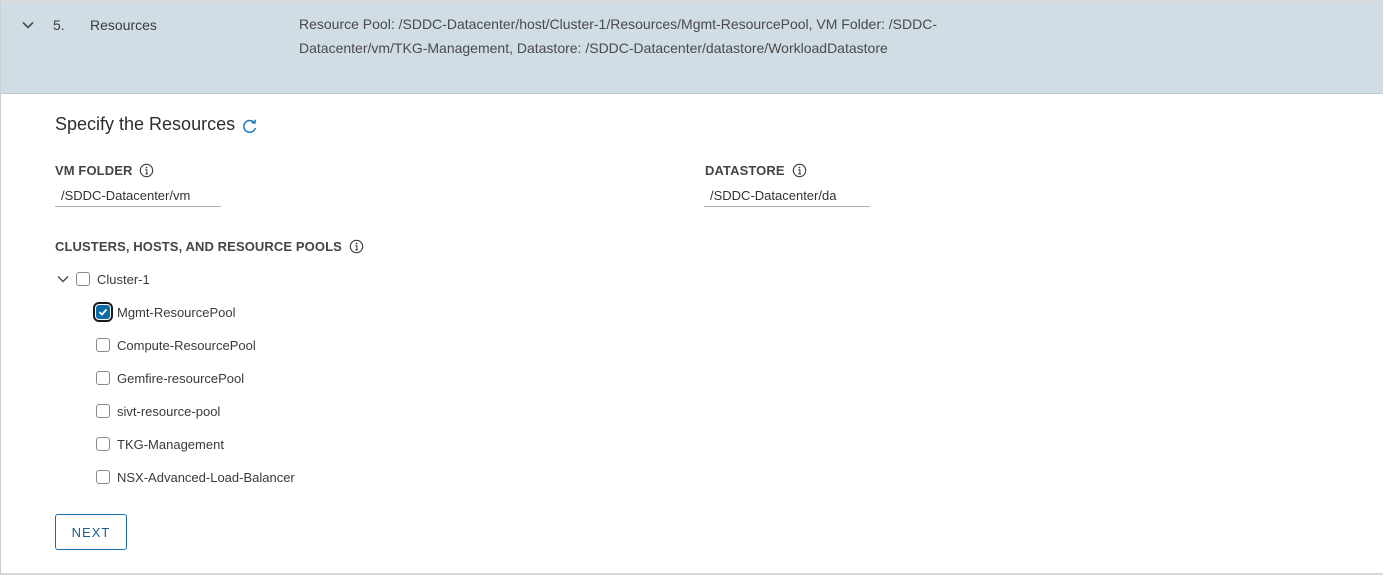 The height and width of the screenshot is (577, 1384). What do you see at coordinates (83, 279) in the screenshot?
I see `cluster-checkbox` at bounding box center [83, 279].